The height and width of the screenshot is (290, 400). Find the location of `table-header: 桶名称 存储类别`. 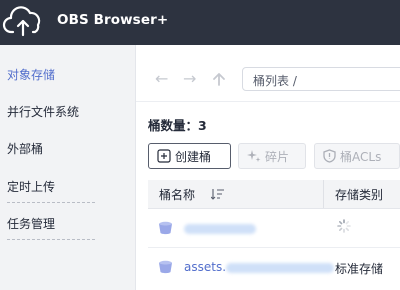

table-header: 桶名称 存储类别 is located at coordinates (274, 194).